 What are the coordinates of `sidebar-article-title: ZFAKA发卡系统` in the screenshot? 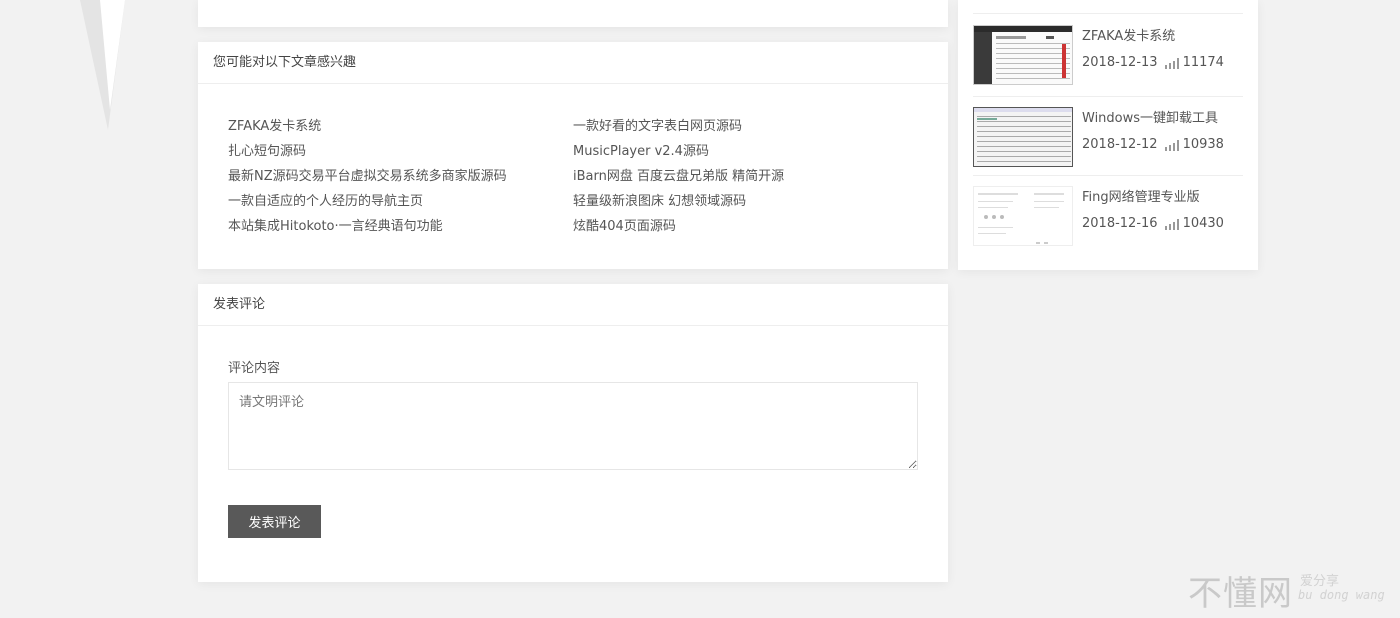 It's located at (1128, 34).